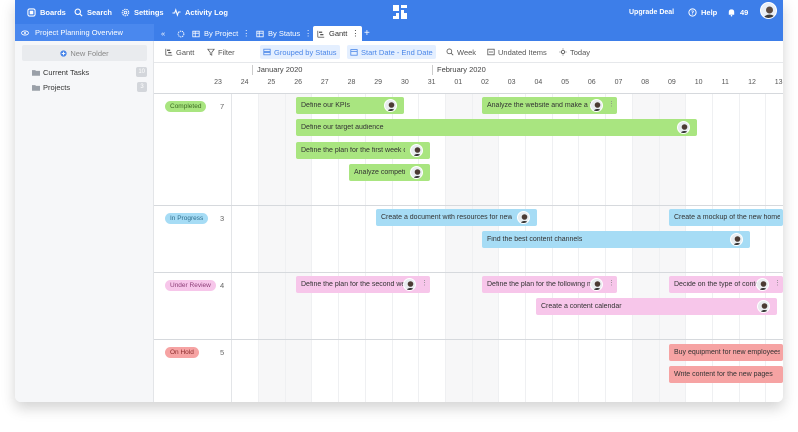  I want to click on status-badge: In Progress, so click(187, 218).